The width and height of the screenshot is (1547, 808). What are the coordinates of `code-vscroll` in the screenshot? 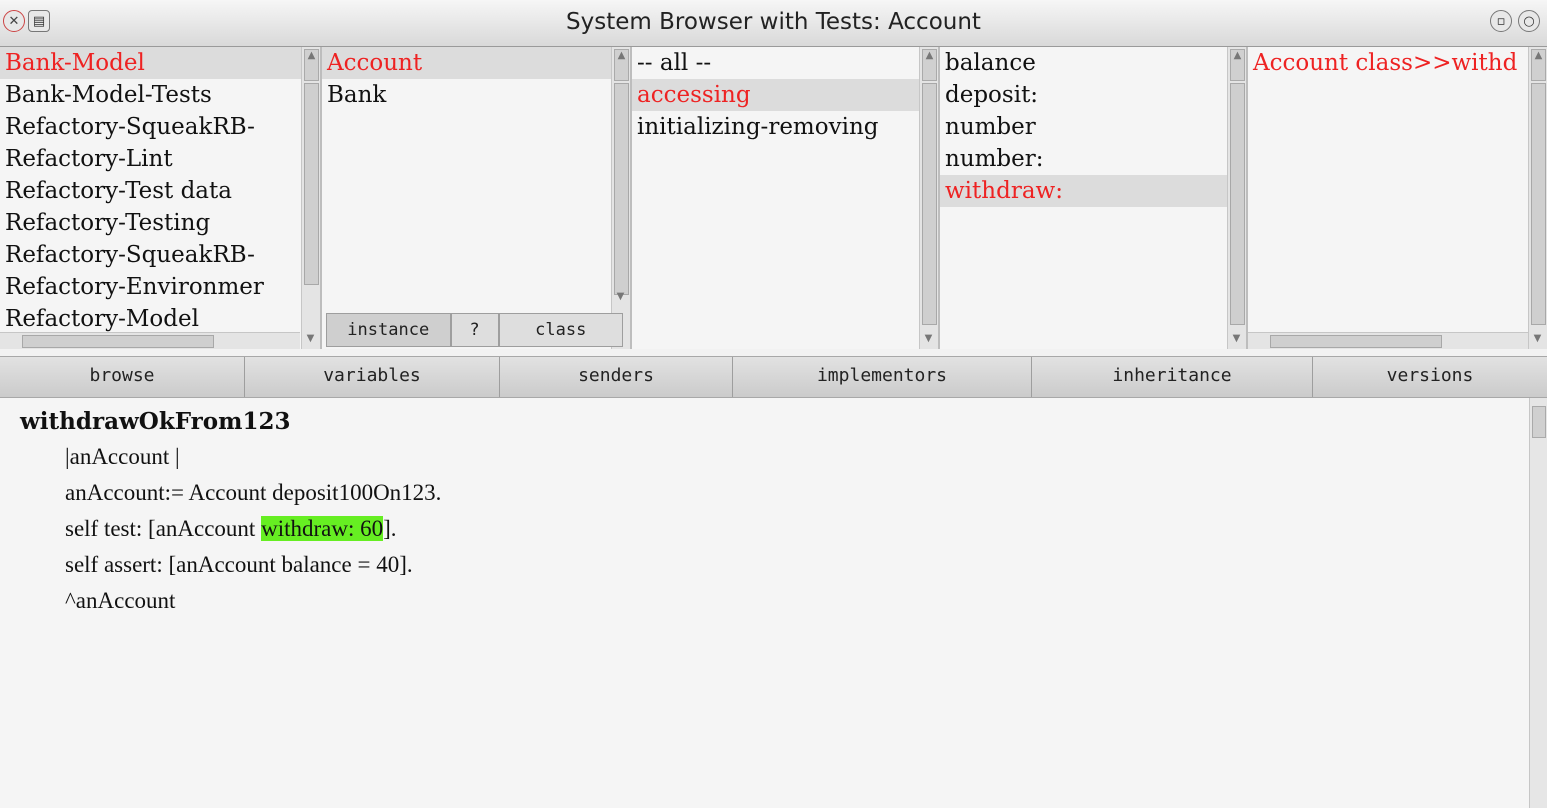 It's located at (1538, 603).